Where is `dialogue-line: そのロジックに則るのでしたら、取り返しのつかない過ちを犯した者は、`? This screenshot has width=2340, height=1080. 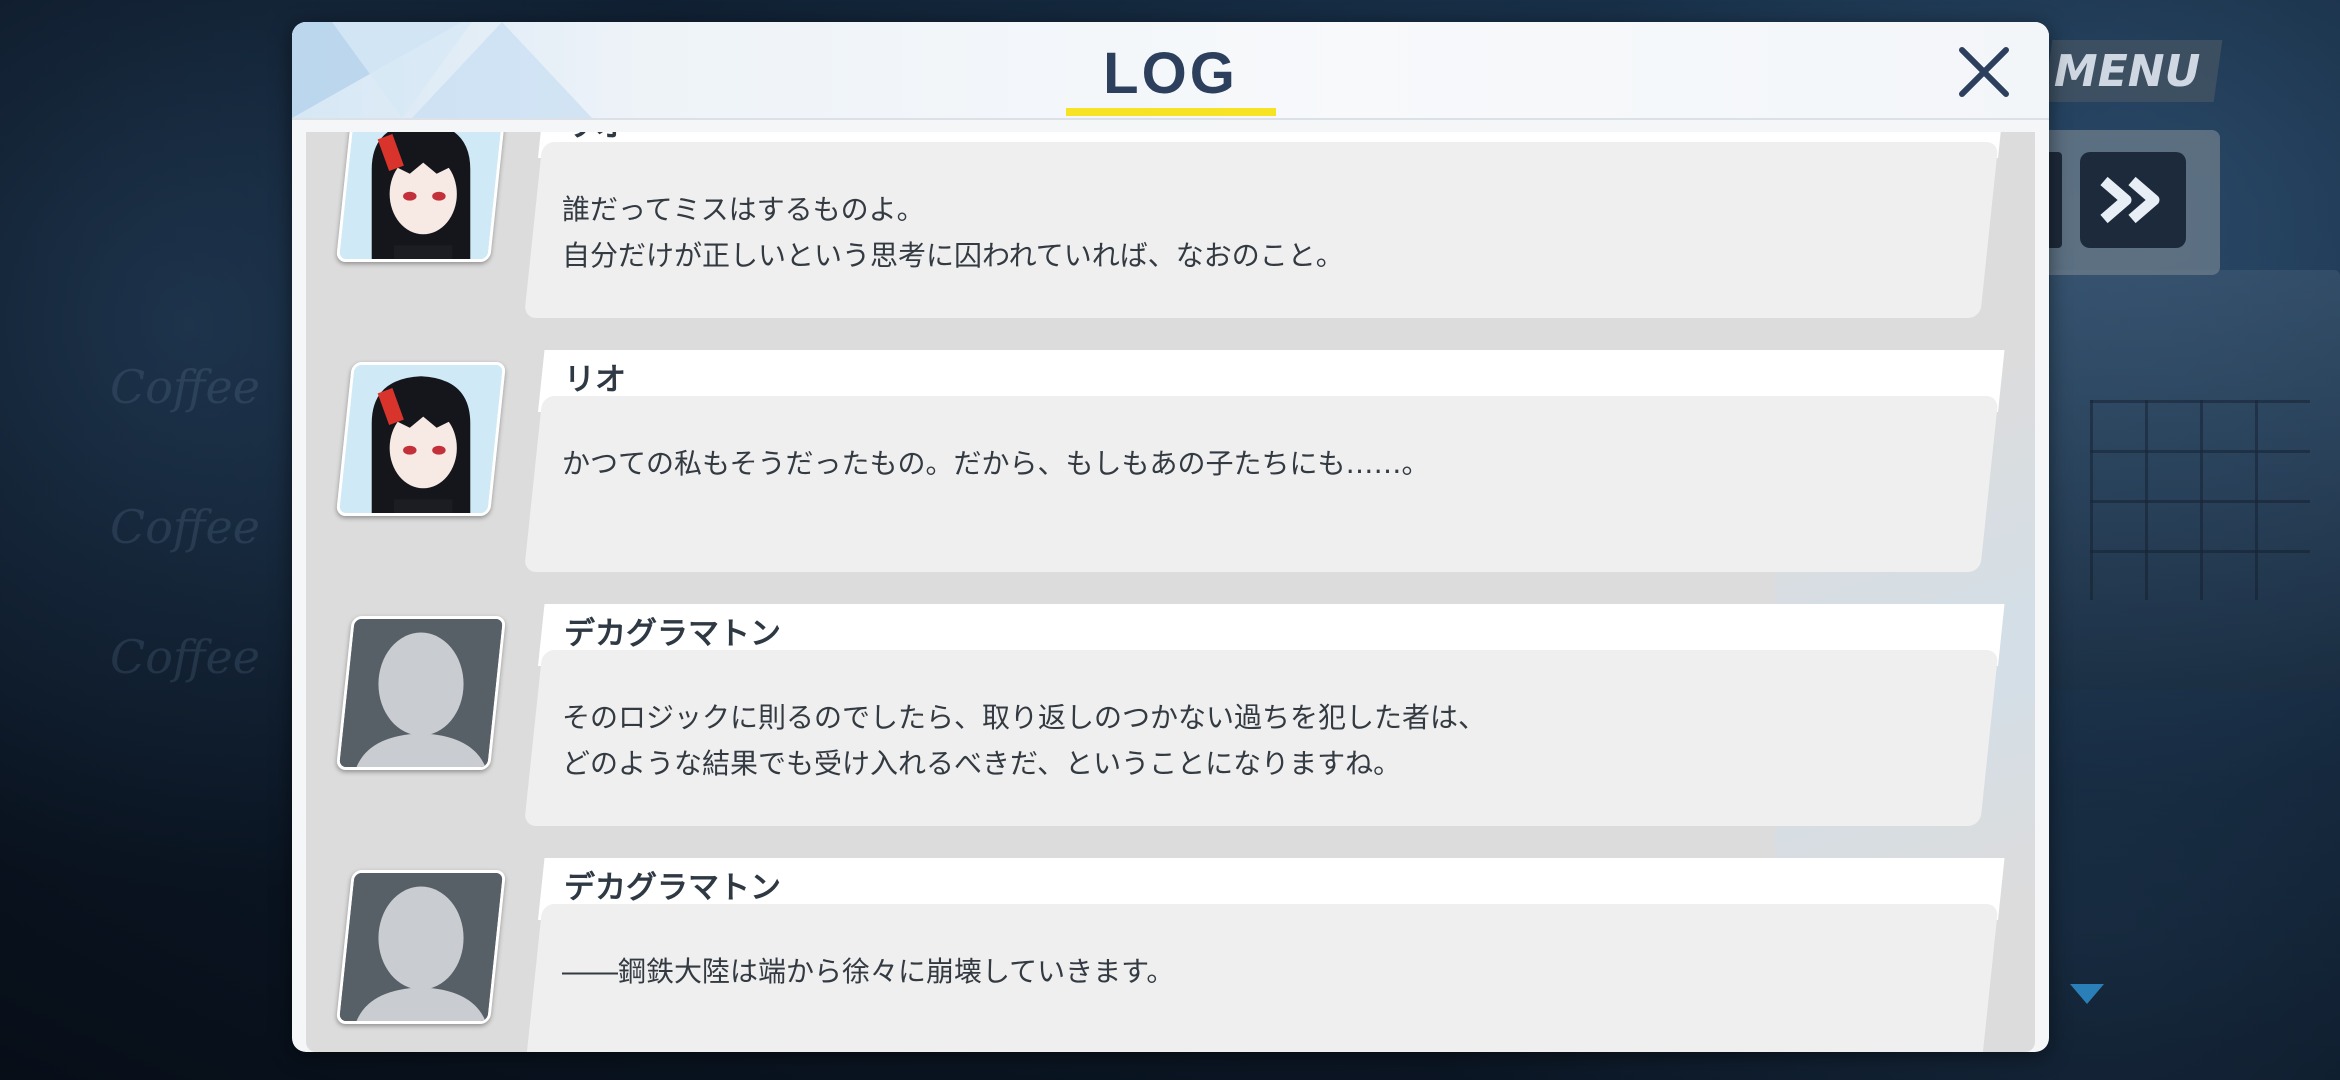 dialogue-line: そのロジックに則るのでしたら、取り返しのつかない過ちを犯した者は、 is located at coordinates (1024, 717).